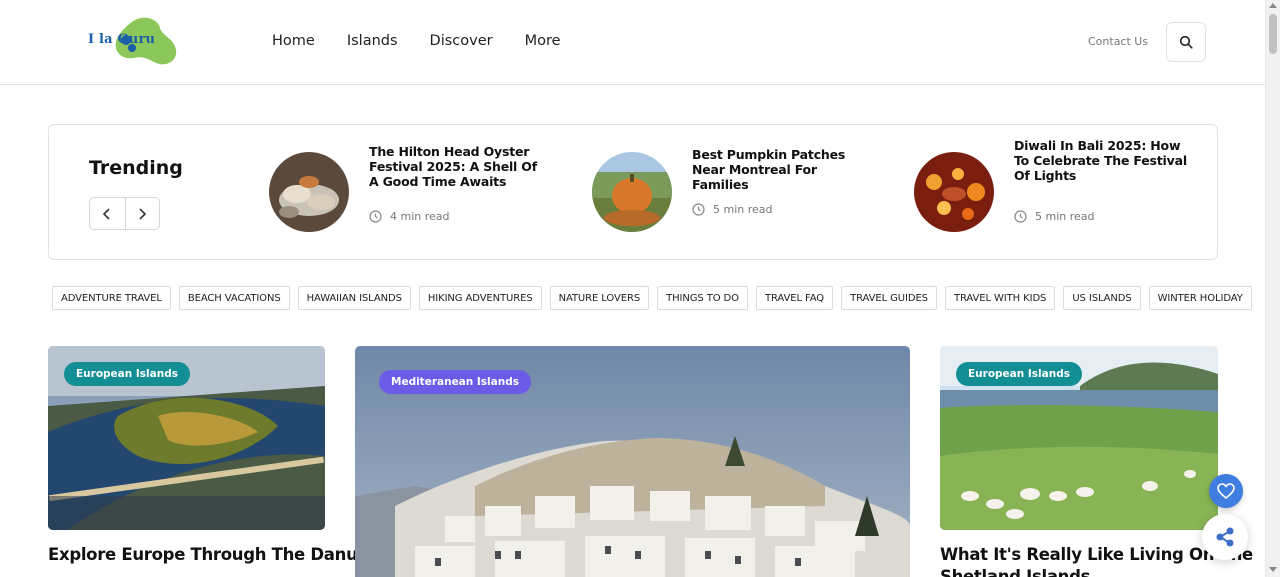  I want to click on tag-travel-with-kids: TRAVEL WITH KIDS, so click(1000, 298).